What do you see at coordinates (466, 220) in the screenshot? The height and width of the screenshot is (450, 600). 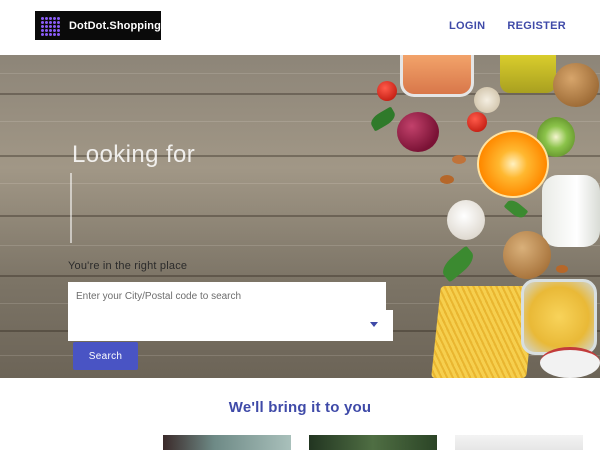 I see `garlic-image` at bounding box center [466, 220].